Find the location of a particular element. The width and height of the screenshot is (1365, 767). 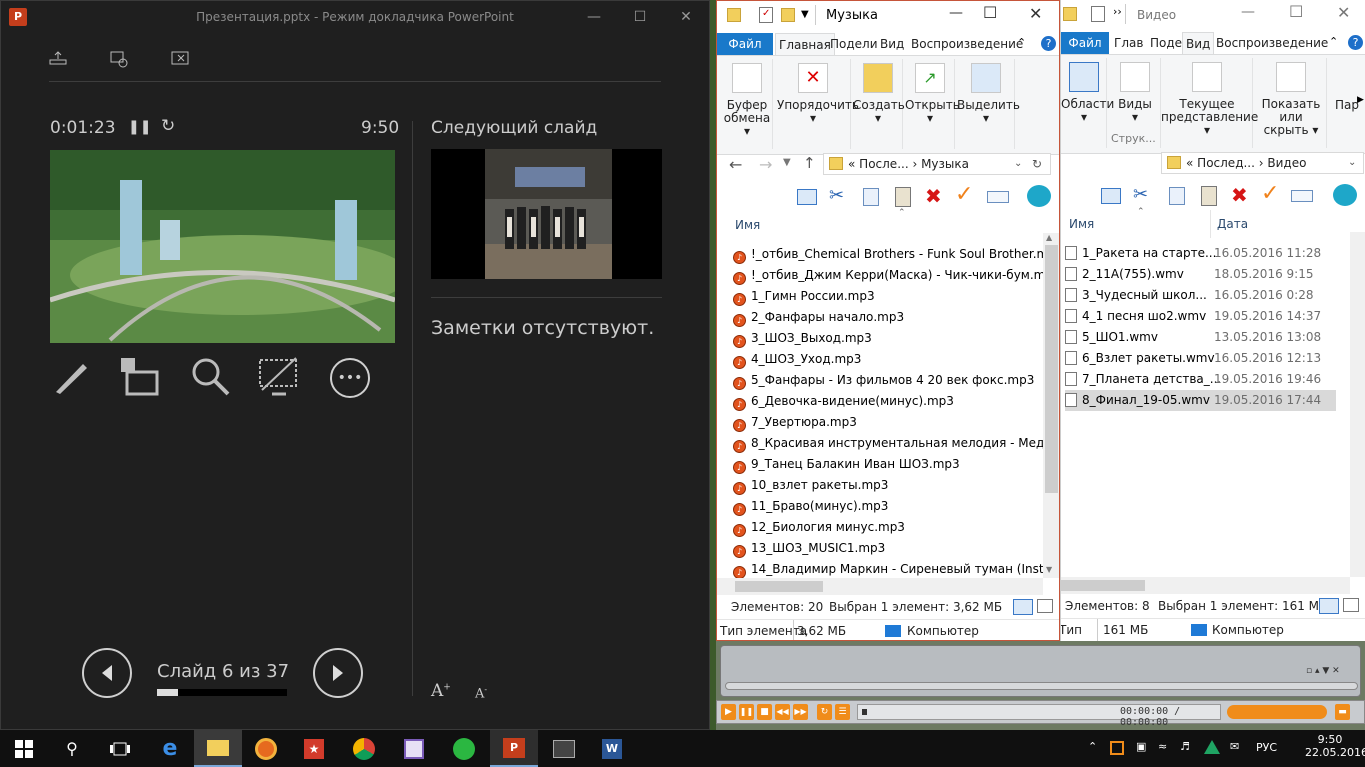

column-name-header: Имя is located at coordinates (1081, 224).